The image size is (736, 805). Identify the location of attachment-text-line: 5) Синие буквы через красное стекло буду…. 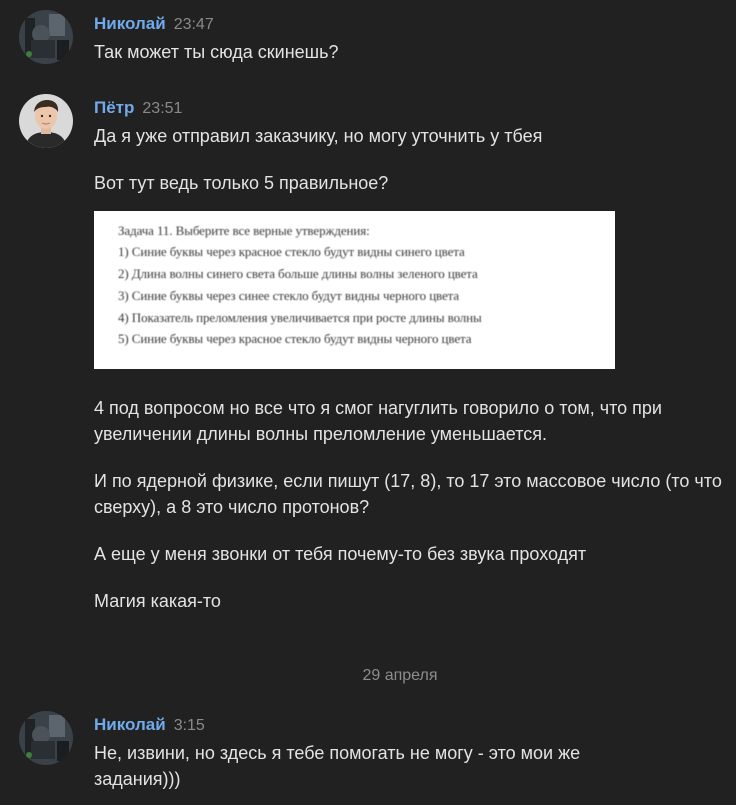
(295, 338).